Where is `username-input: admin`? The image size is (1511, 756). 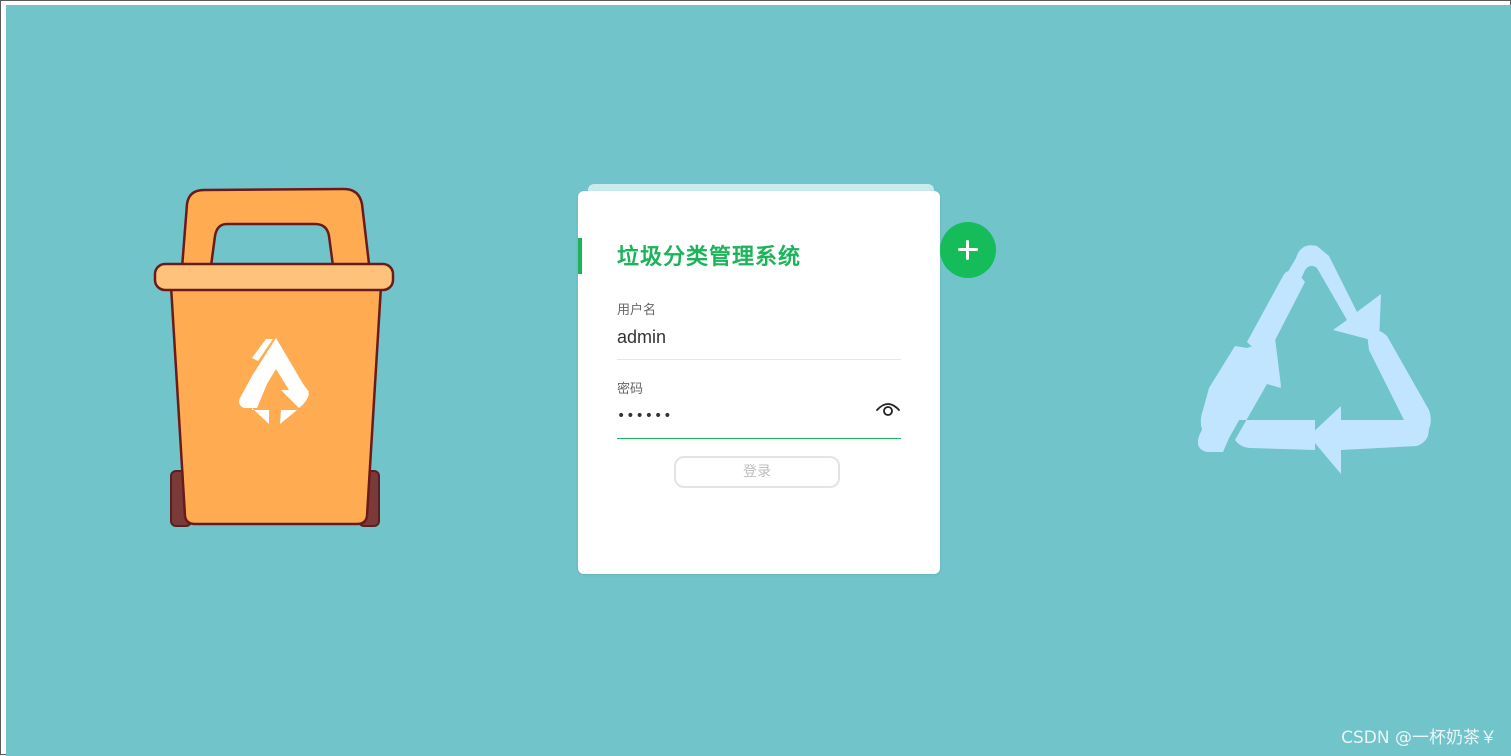
username-input: admin is located at coordinates (759, 337).